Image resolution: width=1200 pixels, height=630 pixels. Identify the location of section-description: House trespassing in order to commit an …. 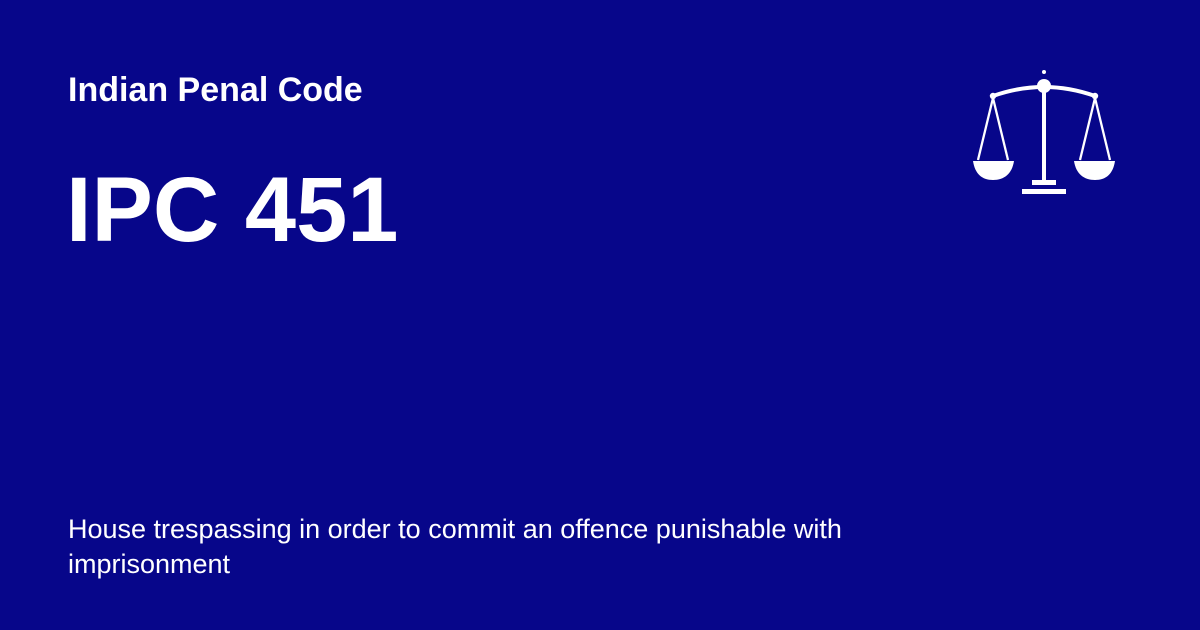
(455, 546).